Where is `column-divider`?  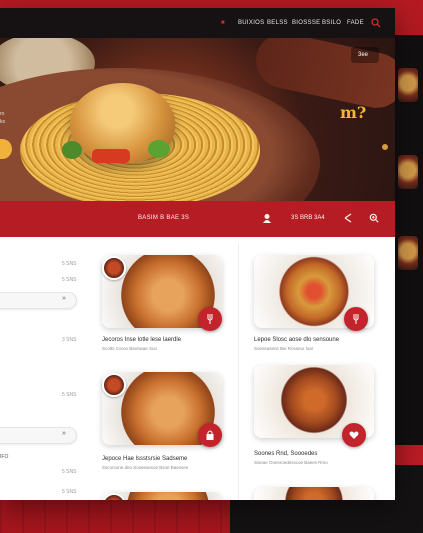
column-divider is located at coordinates (238, 371).